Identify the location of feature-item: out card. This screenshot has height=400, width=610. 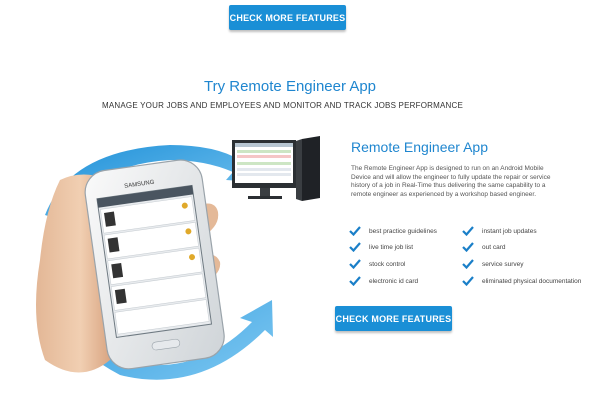
(484, 247).